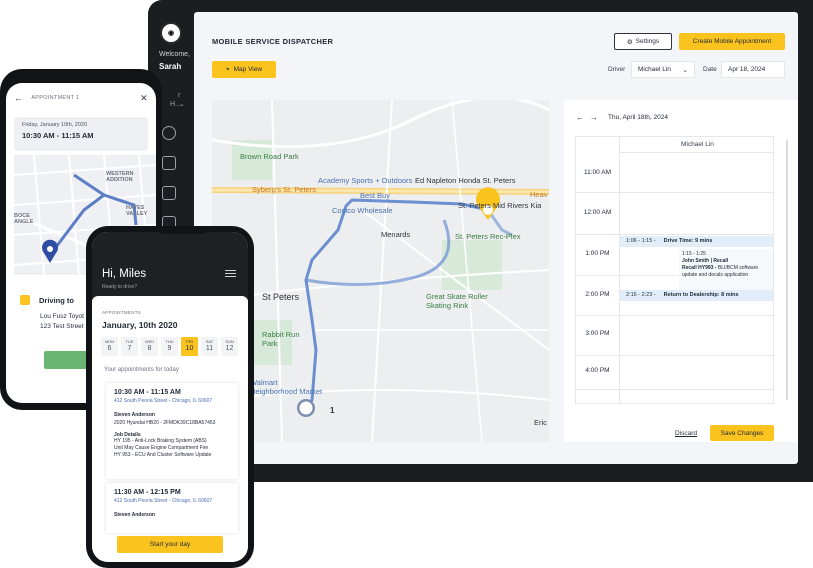 This screenshot has width=813, height=568. Describe the element at coordinates (62, 326) in the screenshot. I see `destination-line-2: 123 Test Street` at that location.